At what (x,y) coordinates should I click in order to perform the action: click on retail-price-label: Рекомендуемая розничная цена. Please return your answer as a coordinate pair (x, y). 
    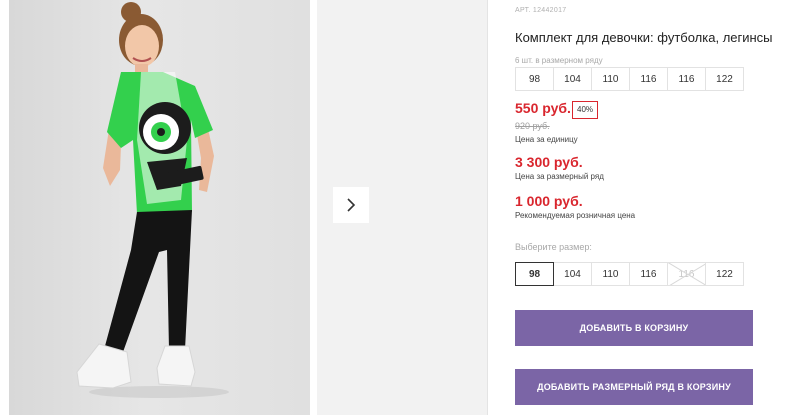
    Looking at the image, I should click on (575, 215).